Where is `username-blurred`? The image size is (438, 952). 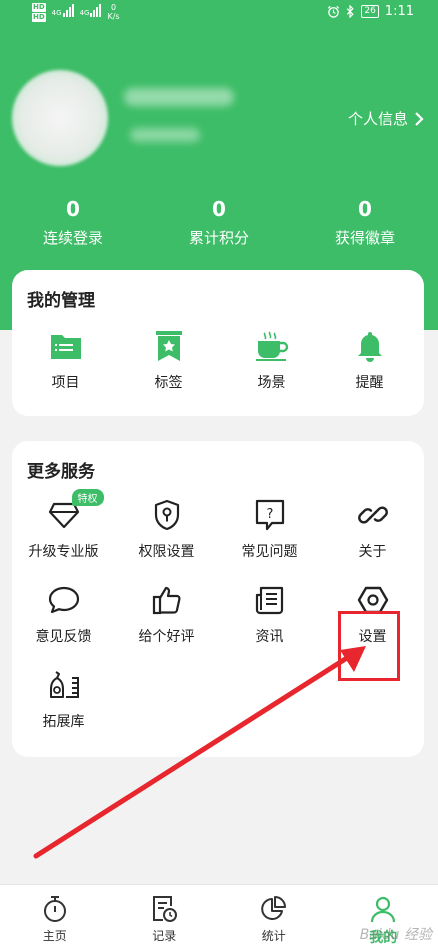
username-blurred is located at coordinates (179, 97).